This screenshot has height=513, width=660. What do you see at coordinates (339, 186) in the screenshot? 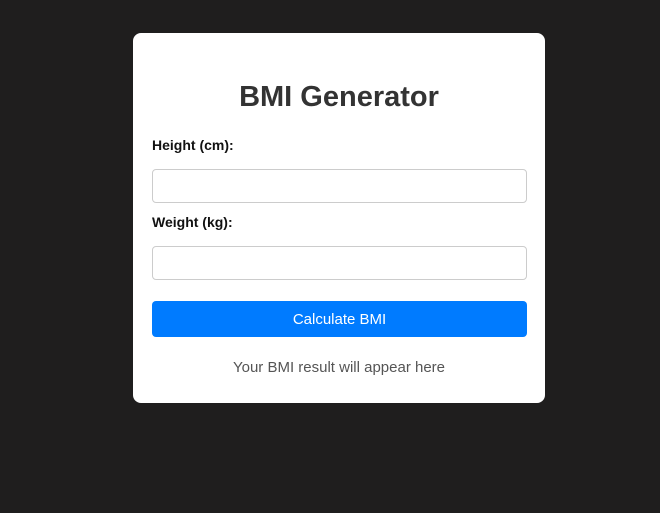
I see `height-input` at bounding box center [339, 186].